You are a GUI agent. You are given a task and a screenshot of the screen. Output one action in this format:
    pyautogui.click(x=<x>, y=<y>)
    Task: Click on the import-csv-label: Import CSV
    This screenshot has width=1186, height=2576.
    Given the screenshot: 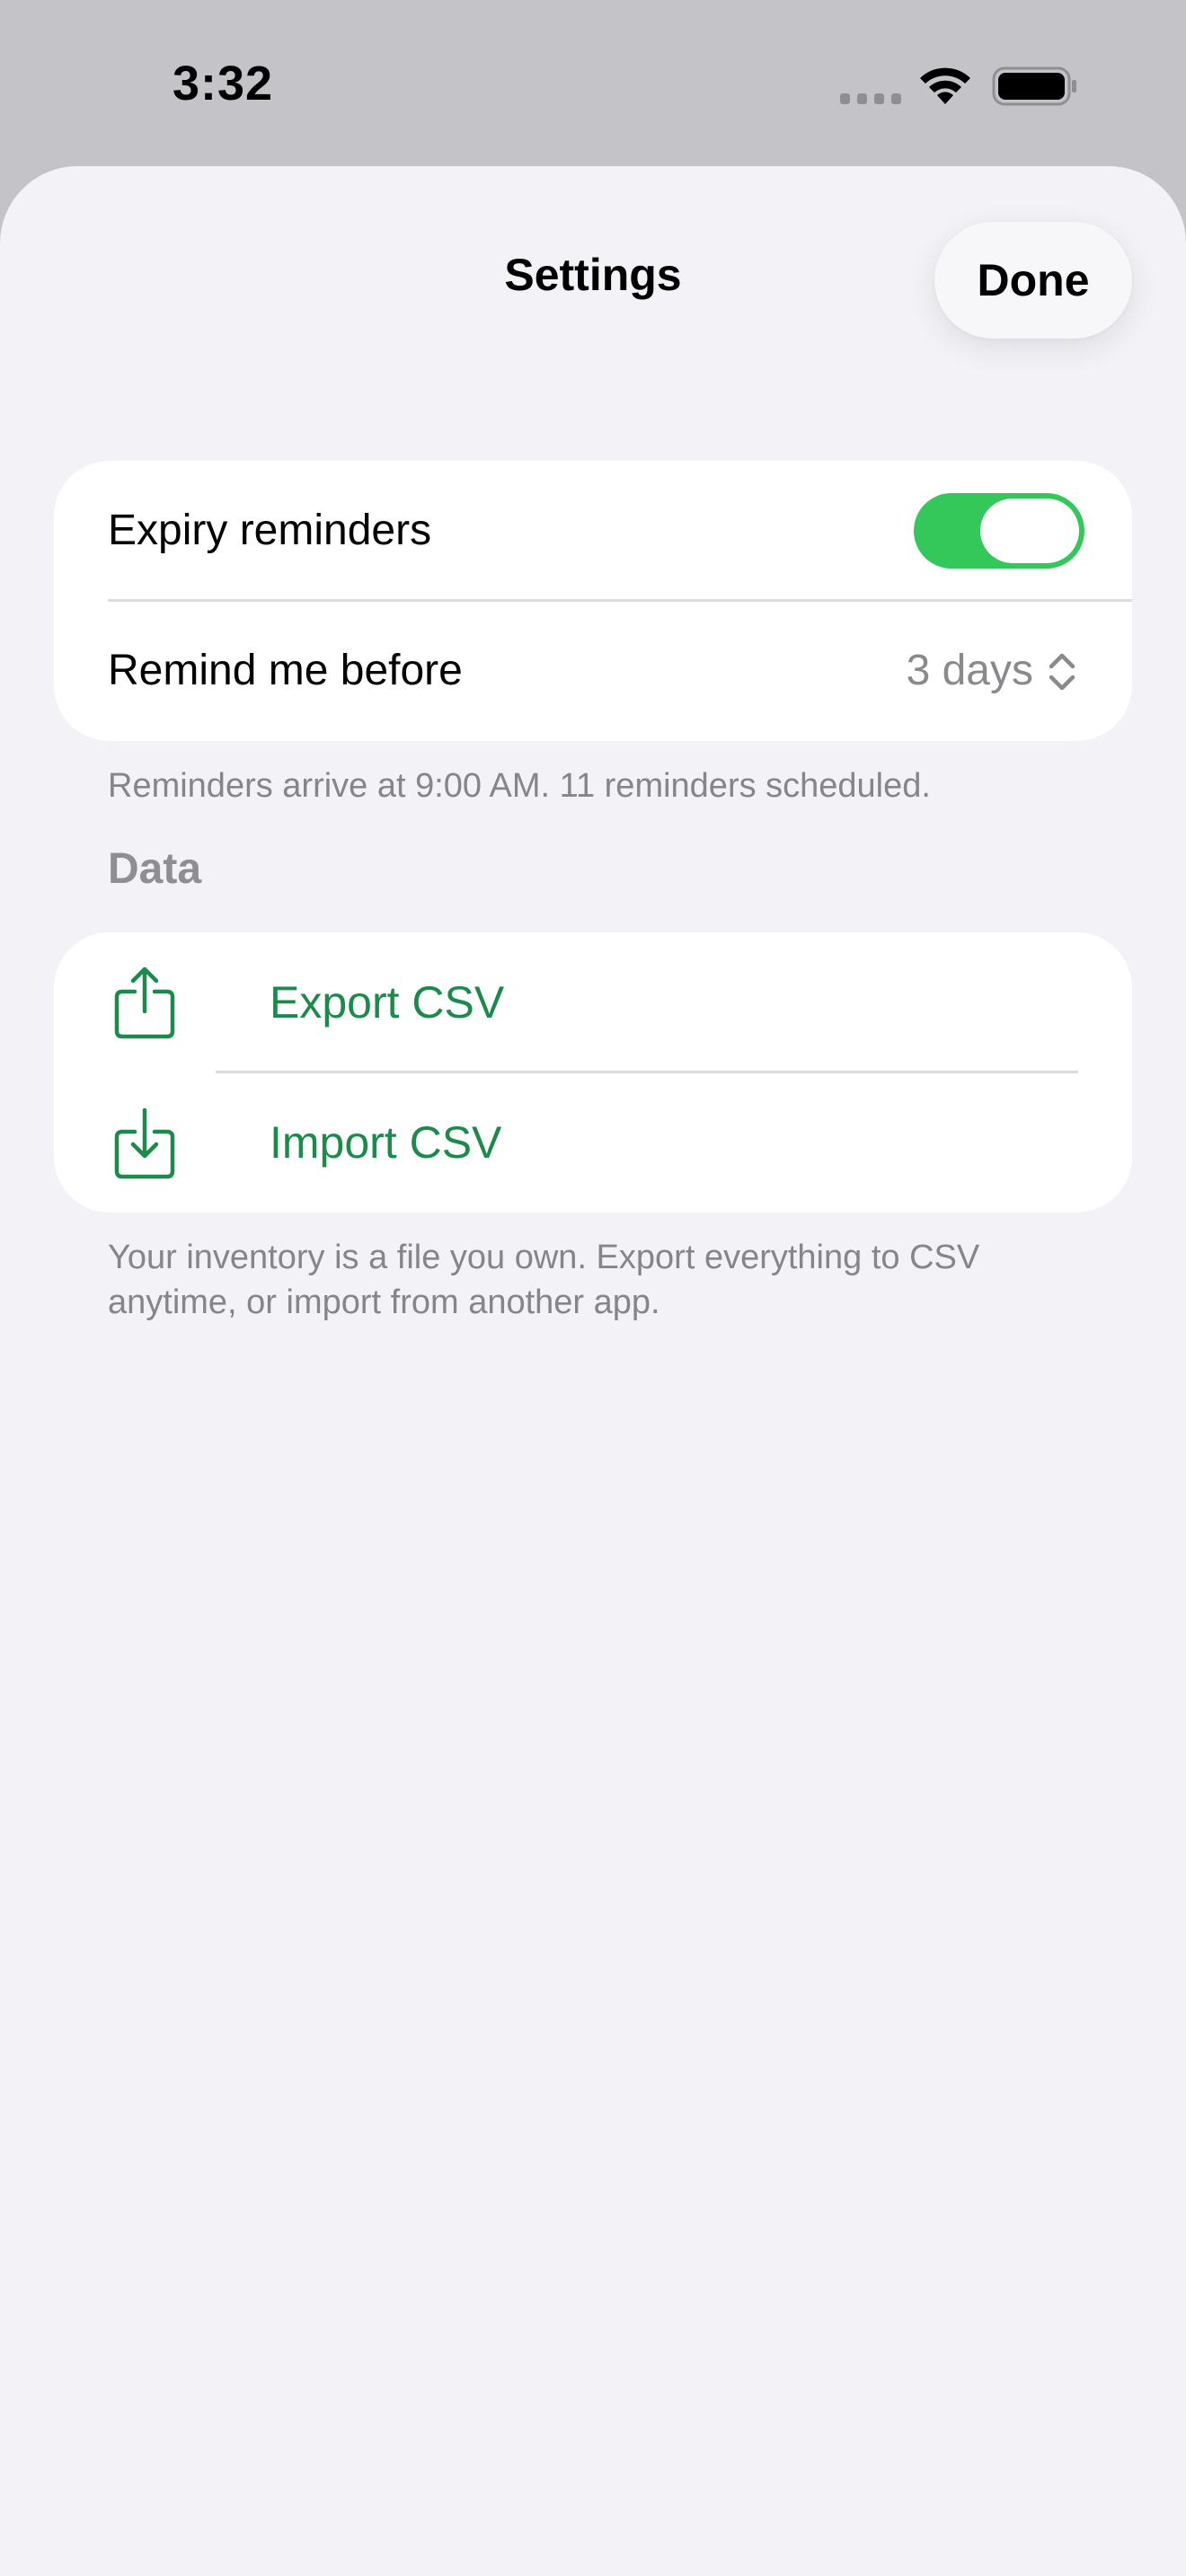 What is the action you would take?
    pyautogui.click(x=386, y=1142)
    